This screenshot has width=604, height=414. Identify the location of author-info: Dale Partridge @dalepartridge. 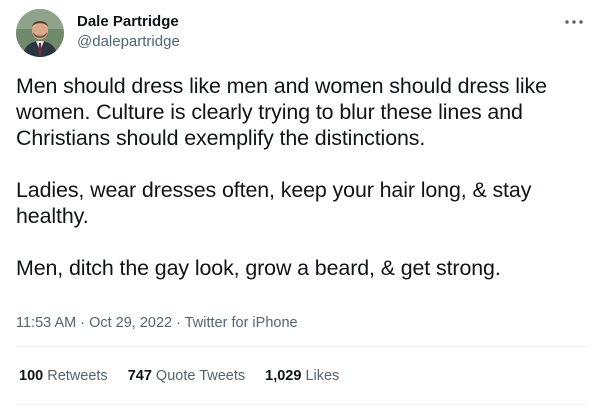
(128, 32).